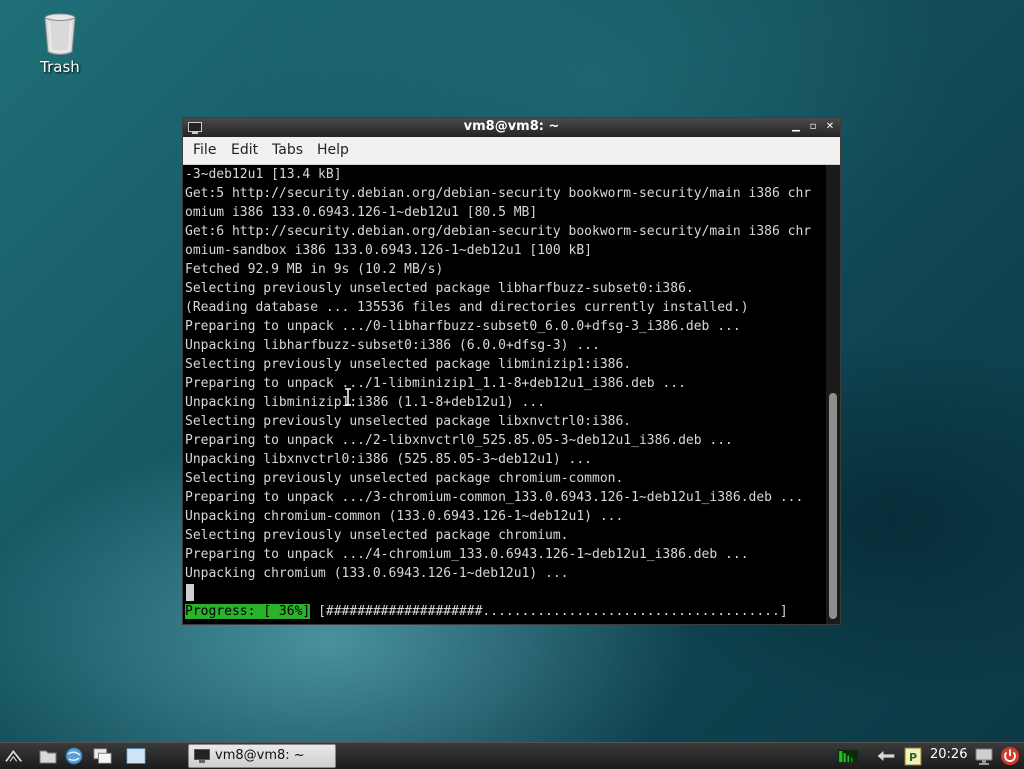  I want to click on trash-desktop-icon: Trash, so click(60, 44).